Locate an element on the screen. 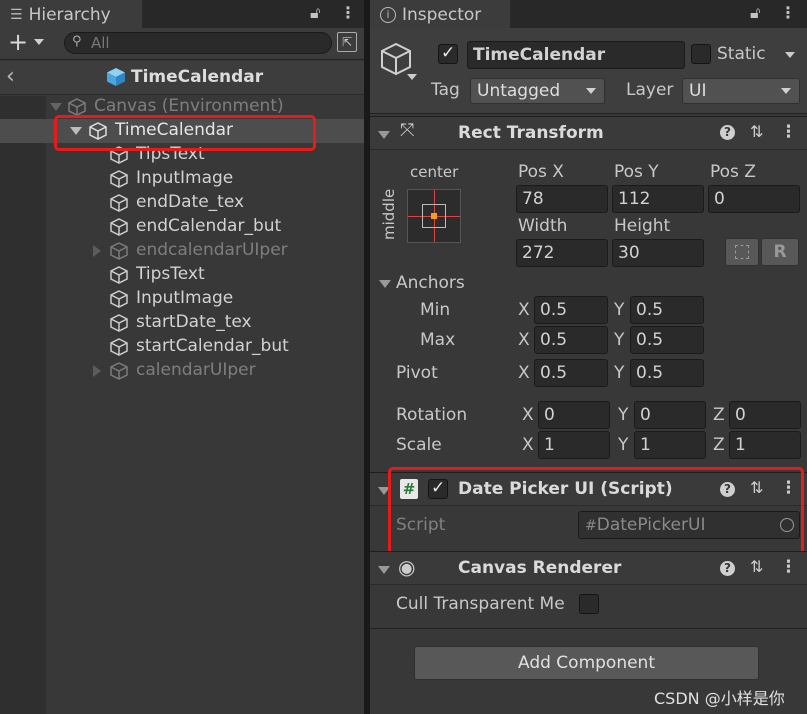 The width and height of the screenshot is (807, 714). max-label: Max is located at coordinates (438, 340).